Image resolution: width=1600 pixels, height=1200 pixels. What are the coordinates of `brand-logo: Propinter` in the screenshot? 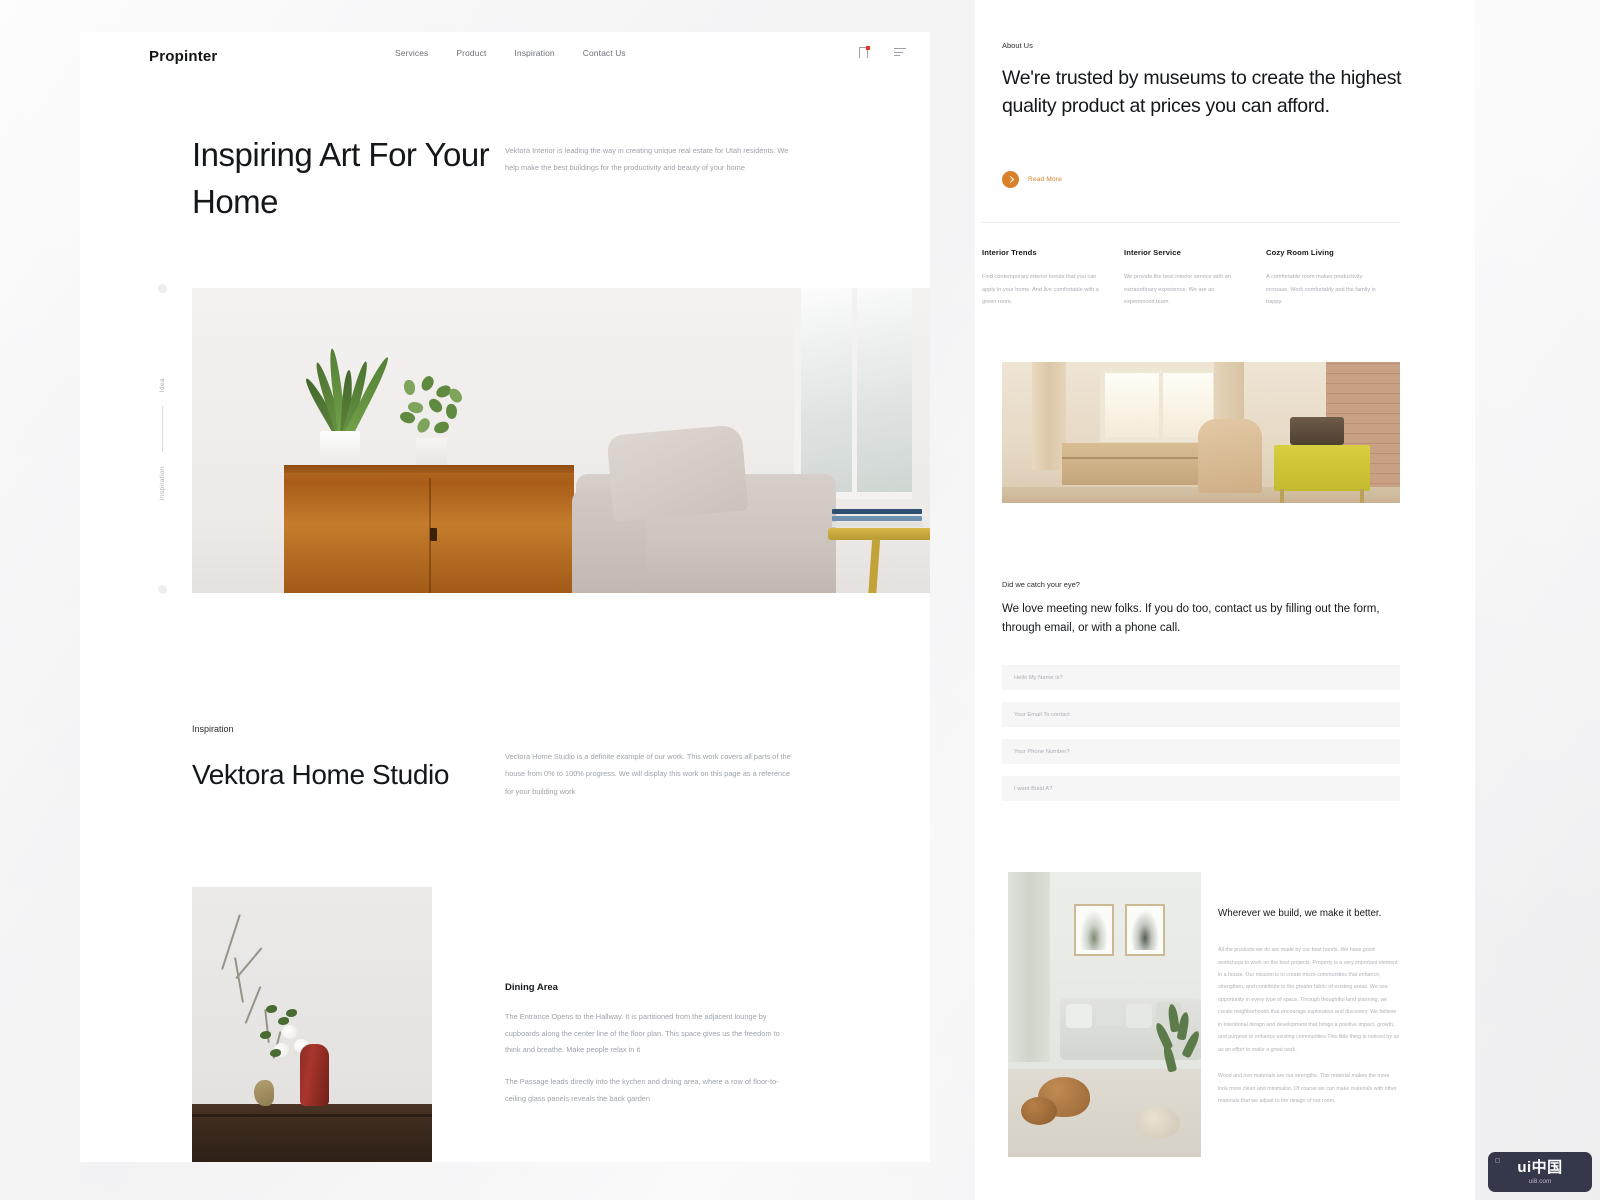 It's located at (183, 56).